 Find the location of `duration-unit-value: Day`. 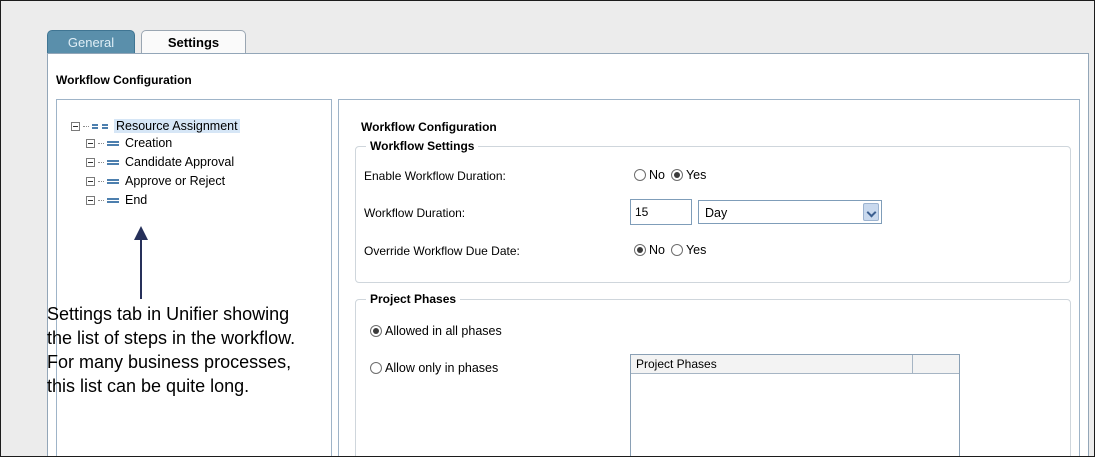

duration-unit-value: Day is located at coordinates (716, 213).